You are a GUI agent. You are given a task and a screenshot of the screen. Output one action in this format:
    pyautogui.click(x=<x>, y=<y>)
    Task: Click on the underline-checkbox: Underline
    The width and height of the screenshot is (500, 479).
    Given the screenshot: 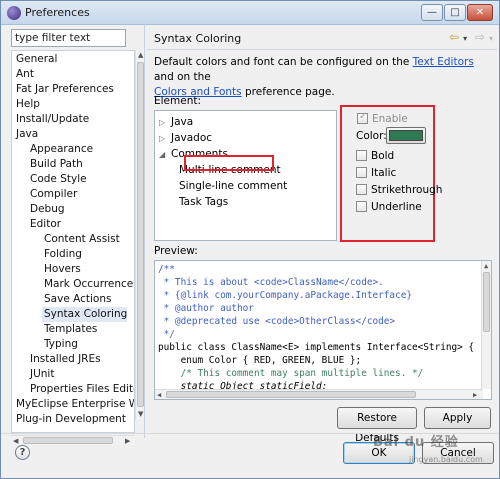 What is the action you would take?
    pyautogui.click(x=389, y=207)
    